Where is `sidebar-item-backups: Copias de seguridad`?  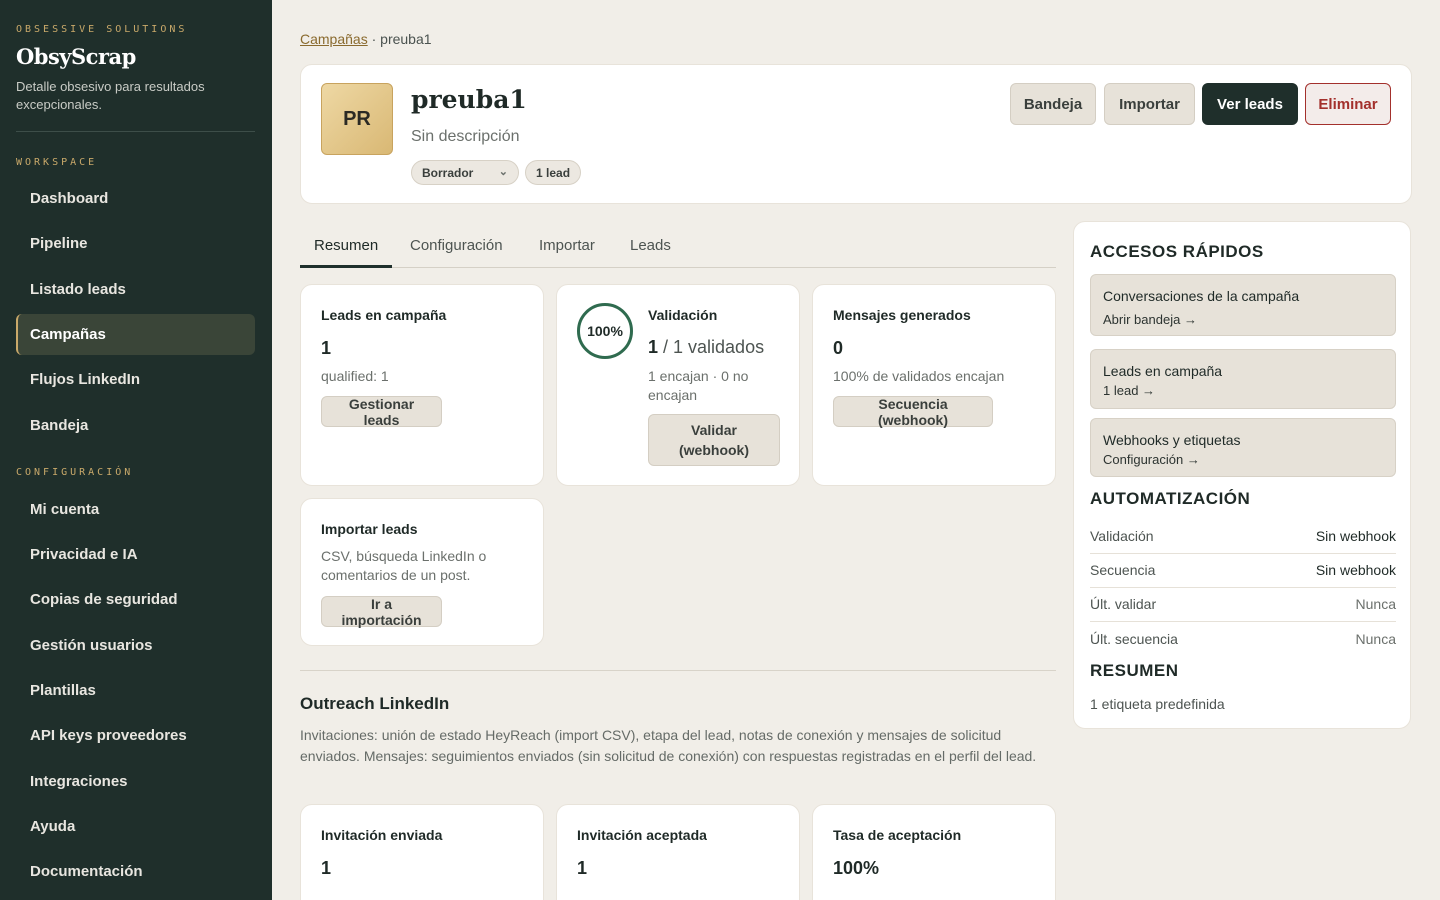 sidebar-item-backups: Copias de seguridad is located at coordinates (135, 599).